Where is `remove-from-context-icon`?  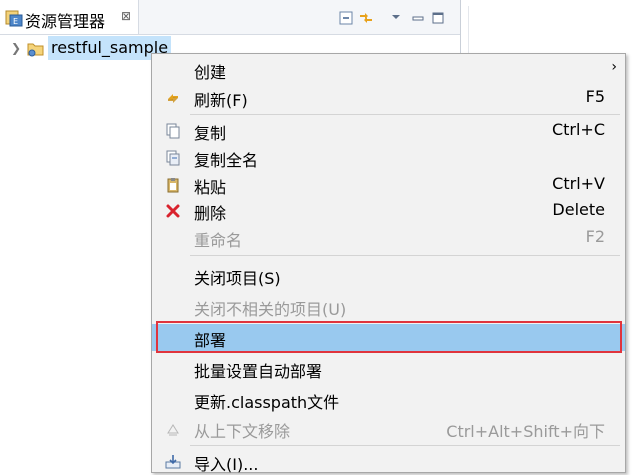 remove-from-context-icon is located at coordinates (173, 429).